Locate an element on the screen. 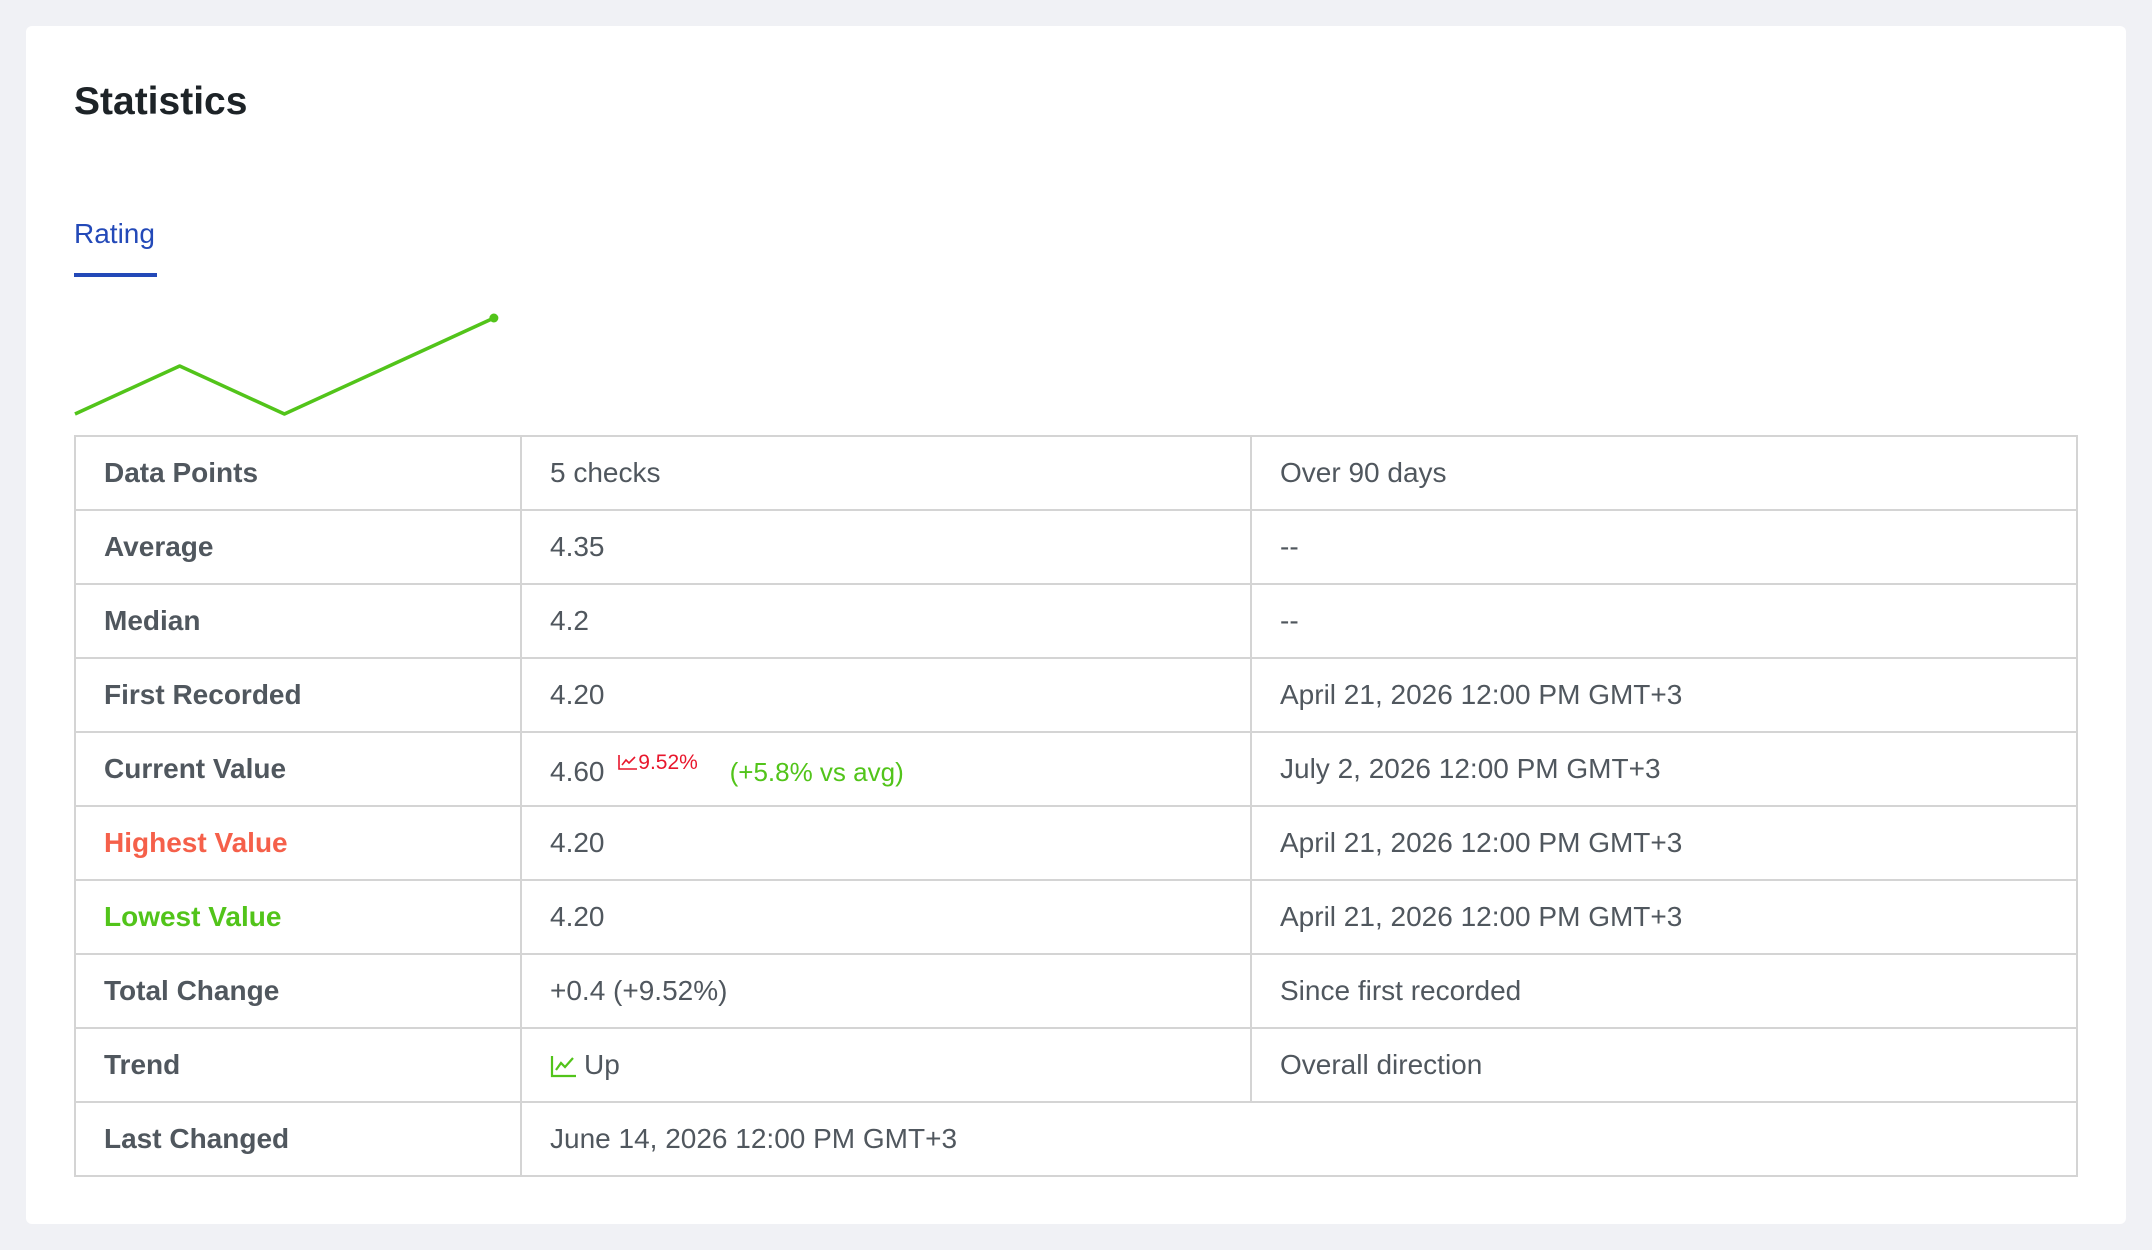 This screenshot has height=1250, width=2152. row-label-total-change: Total Change is located at coordinates (298, 991).